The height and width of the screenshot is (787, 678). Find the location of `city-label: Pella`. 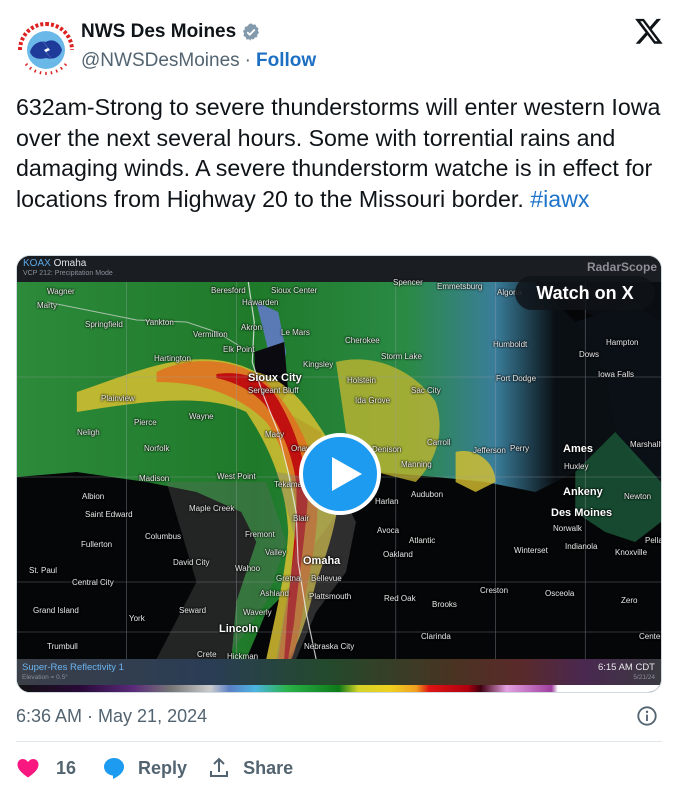

city-label: Pella is located at coordinates (653, 540).